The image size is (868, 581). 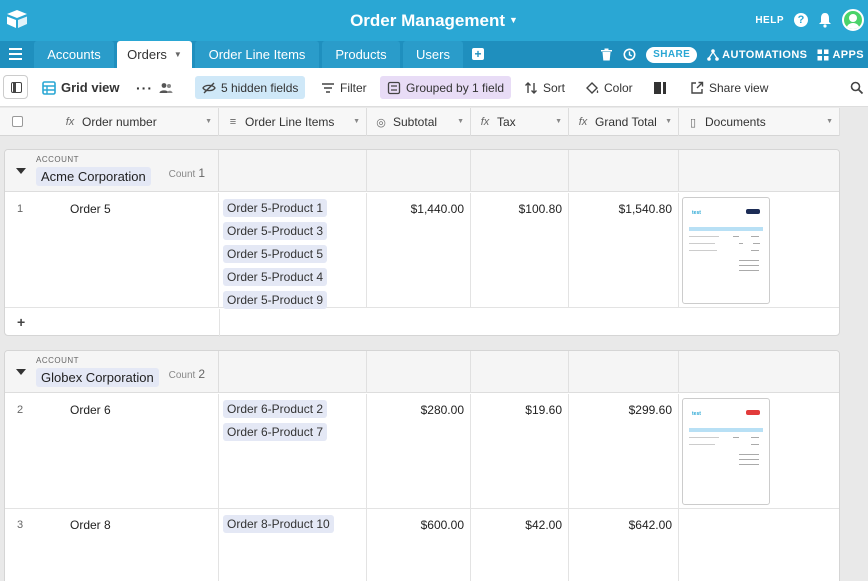 What do you see at coordinates (293, 451) in the screenshot?
I see `order-line-items-cell: Order 6-Product 2 Order 6-Product 7` at bounding box center [293, 451].